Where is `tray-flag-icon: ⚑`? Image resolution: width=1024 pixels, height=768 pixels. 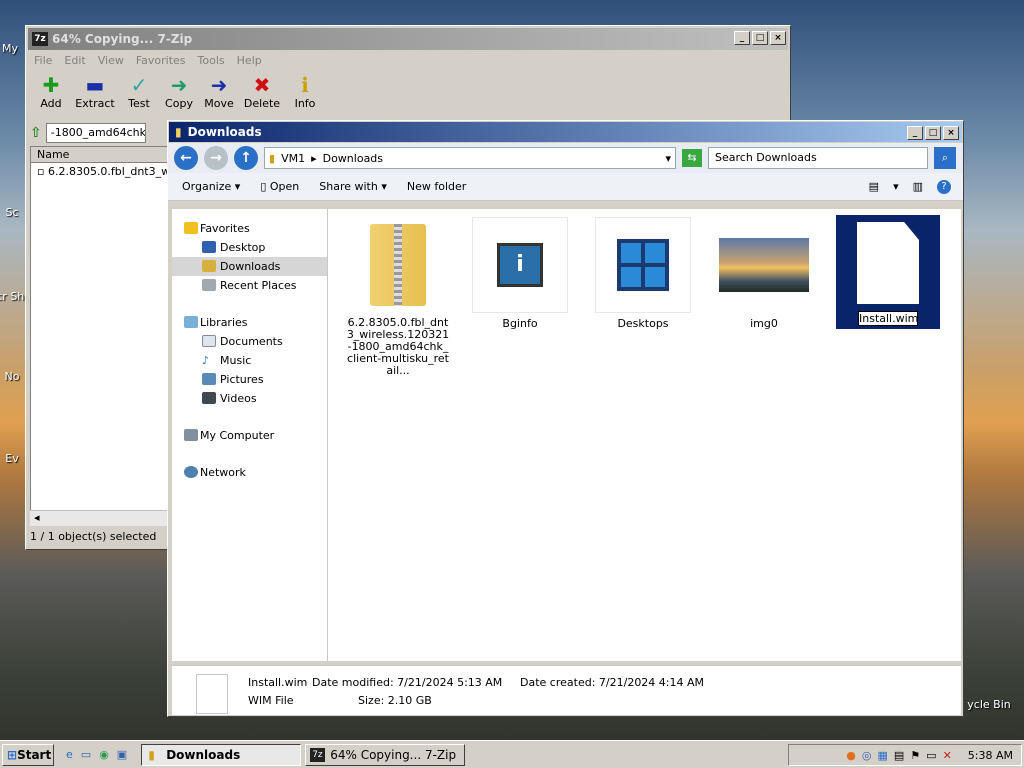 tray-flag-icon: ⚑ is located at coordinates (915, 755).